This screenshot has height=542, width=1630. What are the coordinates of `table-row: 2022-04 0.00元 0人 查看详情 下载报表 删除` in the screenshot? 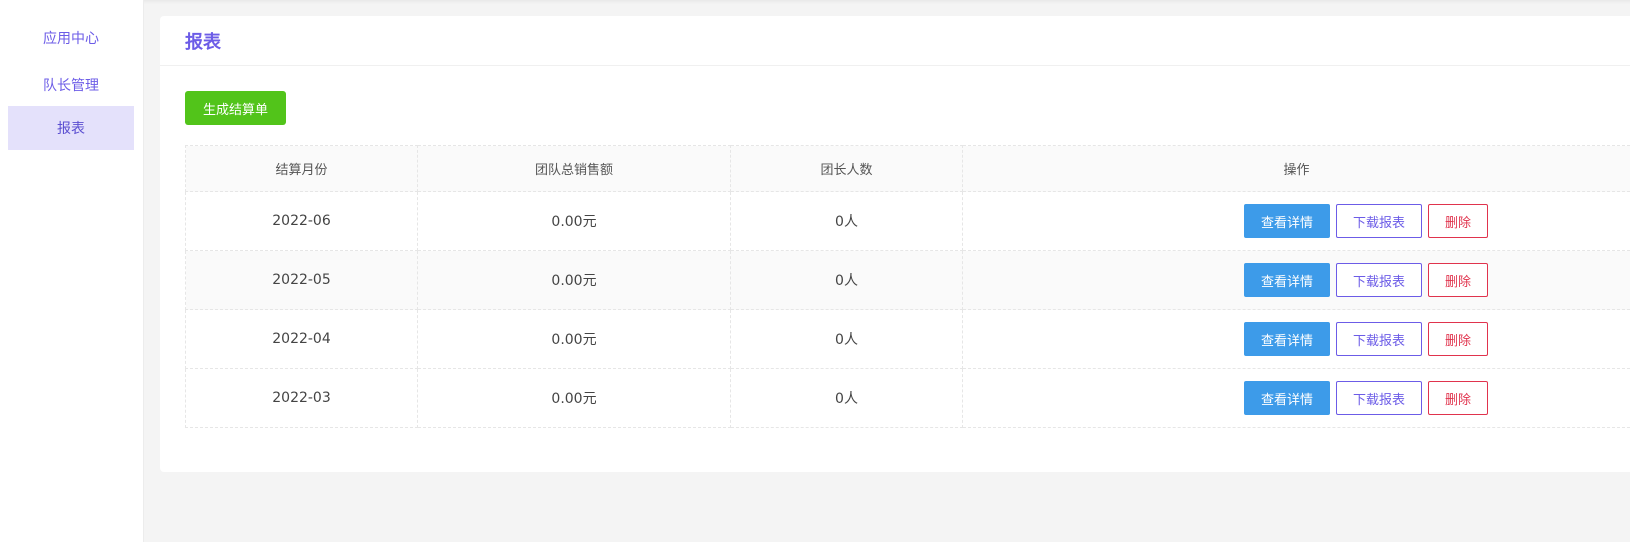 It's located at (907, 339).